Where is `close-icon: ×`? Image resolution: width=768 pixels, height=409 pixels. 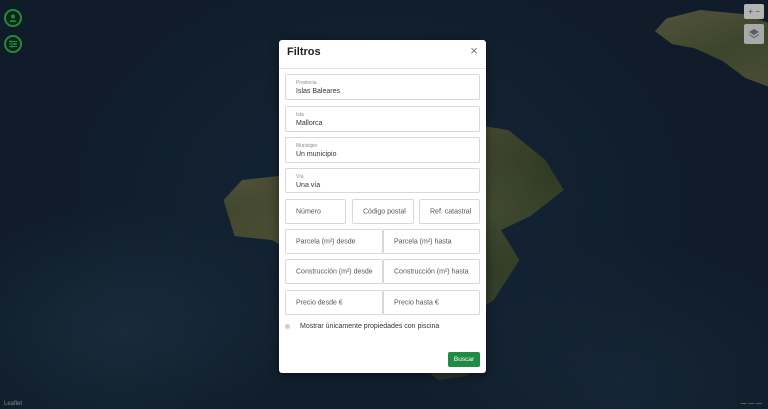 close-icon: × is located at coordinates (474, 51).